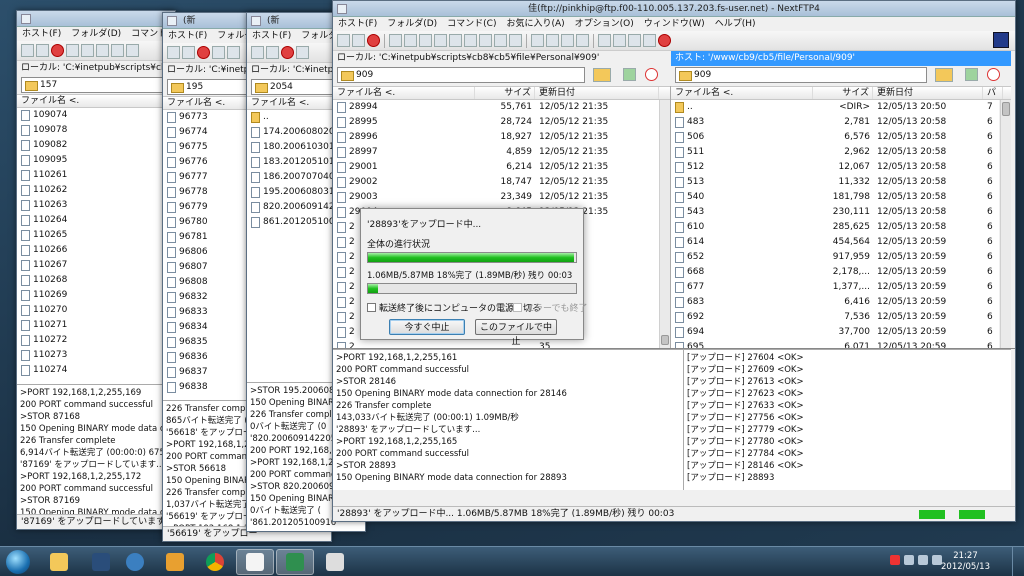  What do you see at coordinates (835, 302) in the screenshot?
I see `file-row: 683 6,416 12/05/13 20:59 6` at bounding box center [835, 302].